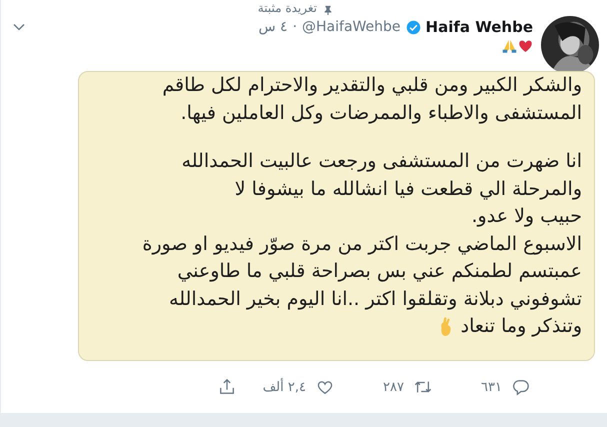 The height and width of the screenshot is (427, 607). What do you see at coordinates (393, 387) in the screenshot?
I see `action-count: ٢٨٧` at bounding box center [393, 387].